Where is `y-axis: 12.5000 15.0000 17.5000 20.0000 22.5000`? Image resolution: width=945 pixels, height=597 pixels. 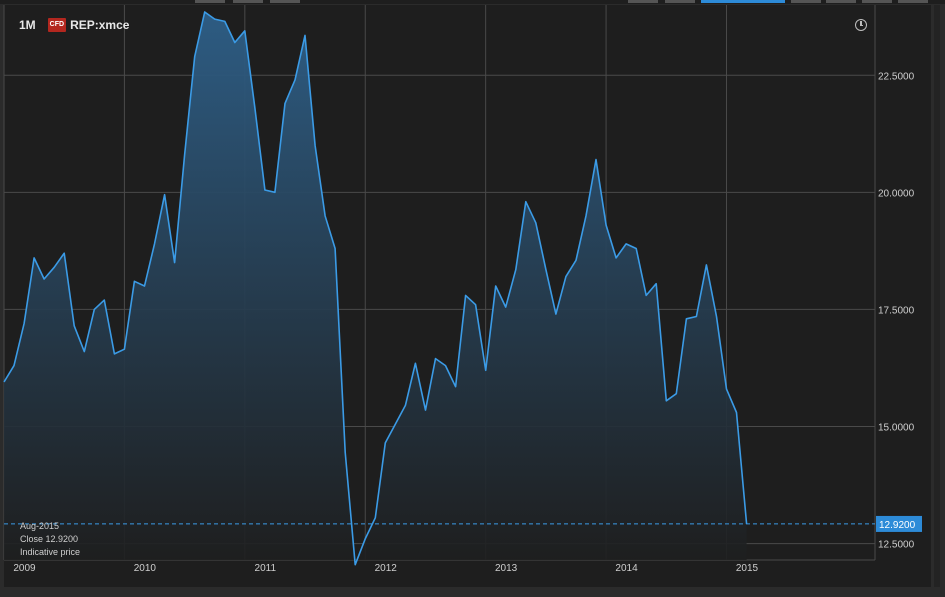
y-axis: 12.5000 15.0000 17.5000 20.0000 22.5000 is located at coordinates (896, 310).